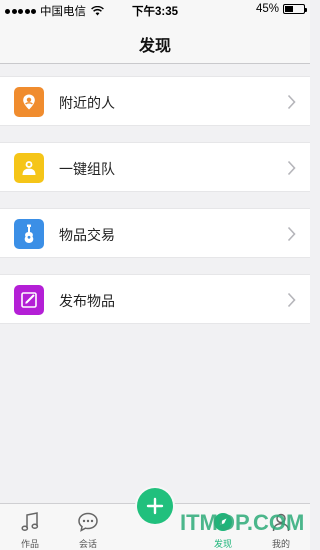  I want to click on menu-item-label: 一键组队, so click(87, 169).